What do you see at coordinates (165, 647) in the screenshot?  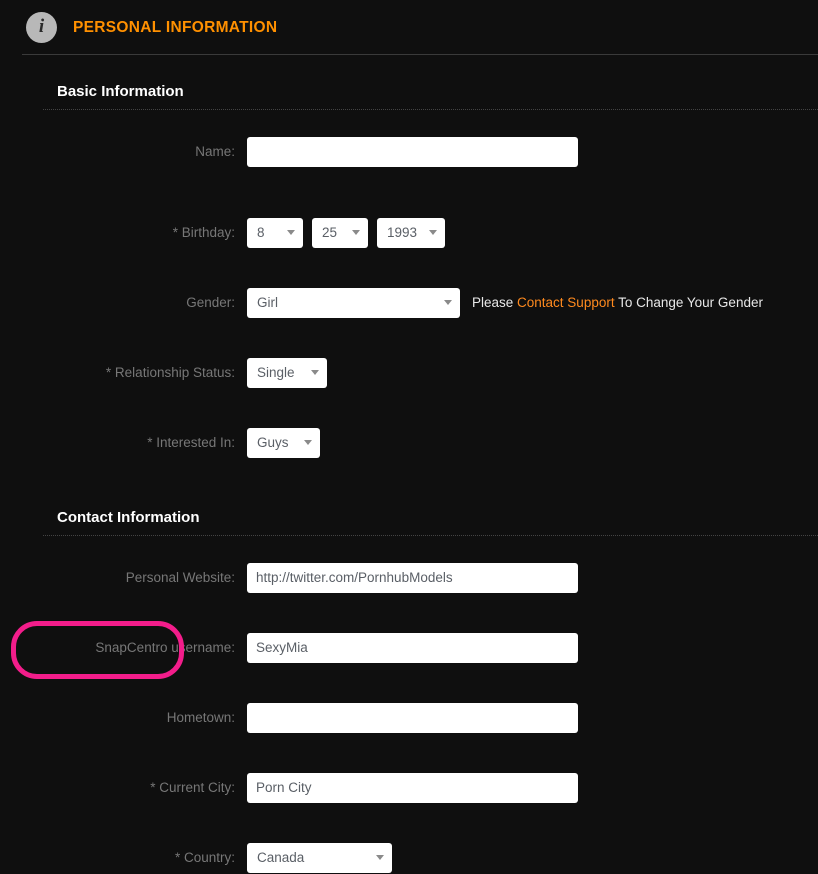 I see `label-snapcentro-username-text: SnapCentro username:` at bounding box center [165, 647].